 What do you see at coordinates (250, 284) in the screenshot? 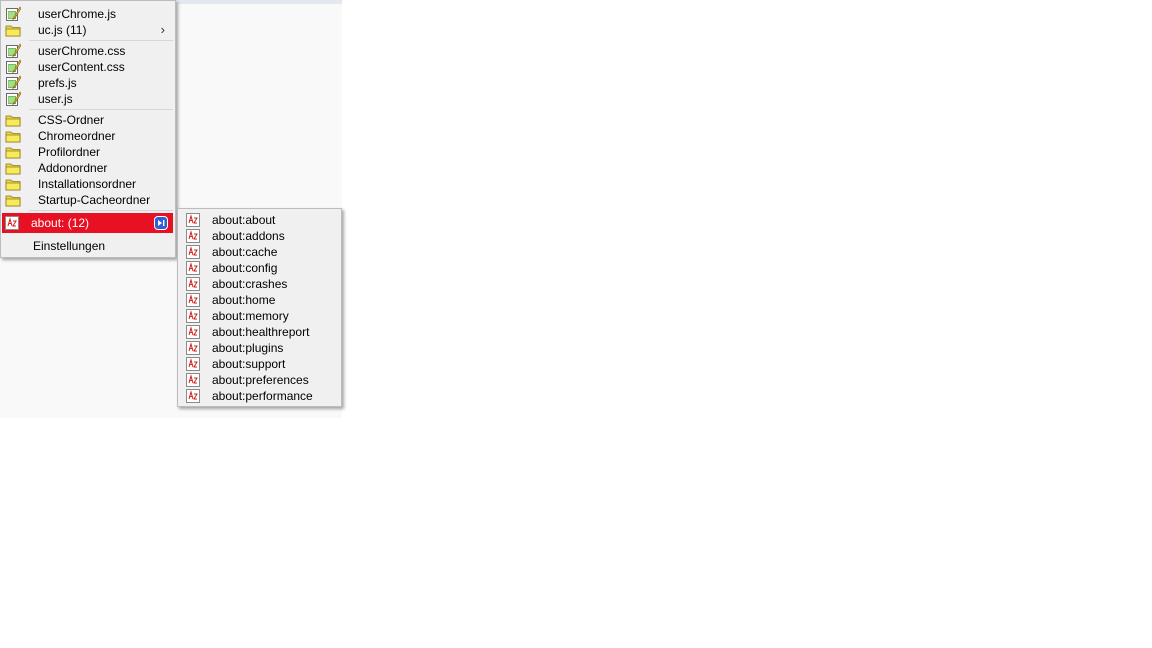
I see `menu-item-label: about:crashes` at bounding box center [250, 284].